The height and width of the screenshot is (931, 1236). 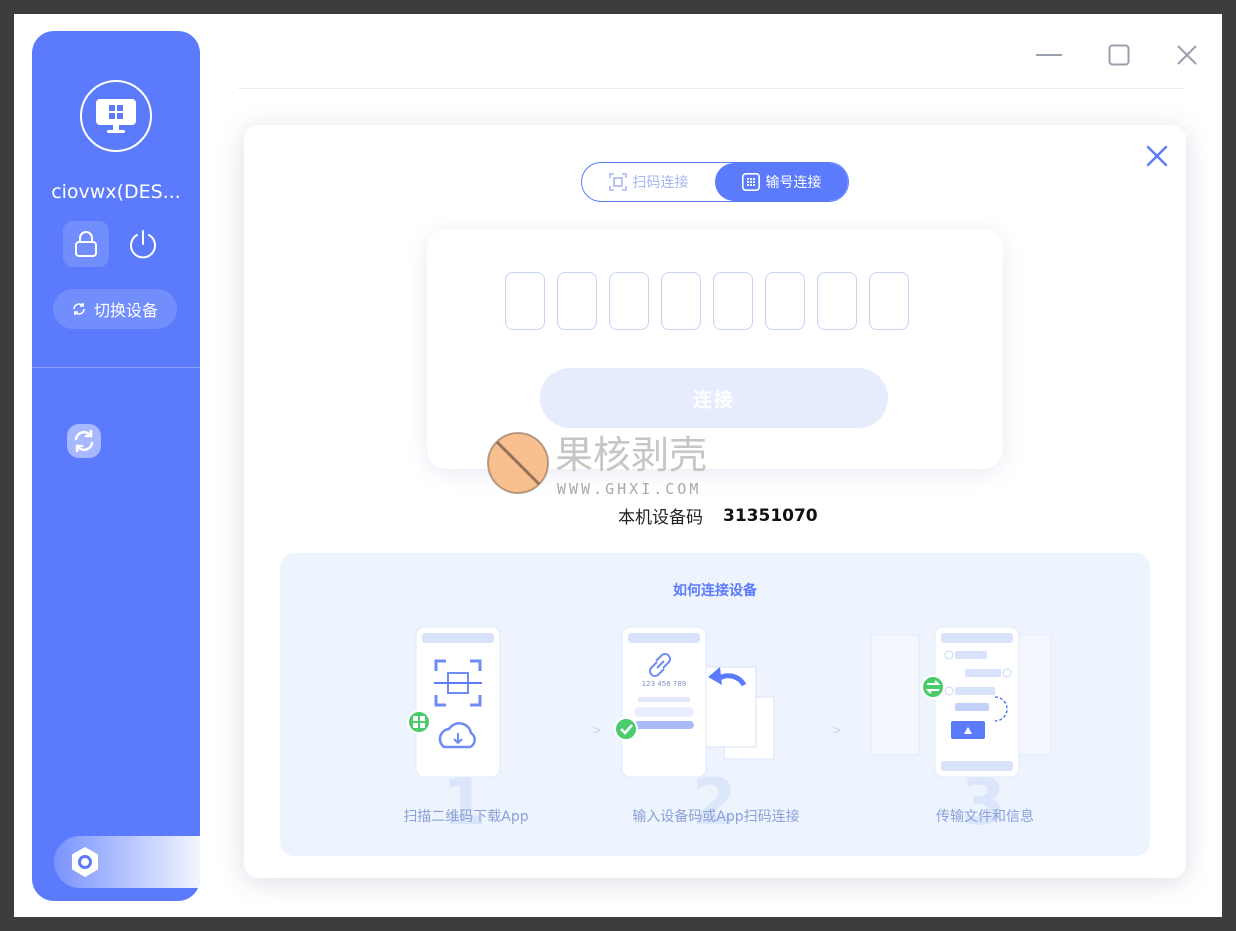 I want to click on maximize-icon, so click(x=1119, y=55).